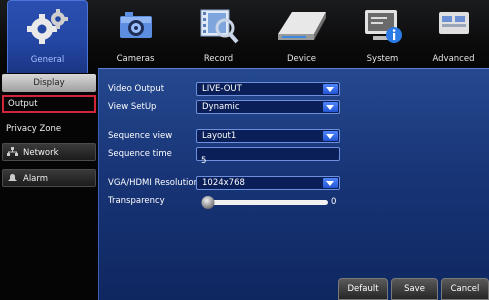 The width and height of the screenshot is (489, 300). I want to click on tab-advanced: Advanced, so click(453, 36).